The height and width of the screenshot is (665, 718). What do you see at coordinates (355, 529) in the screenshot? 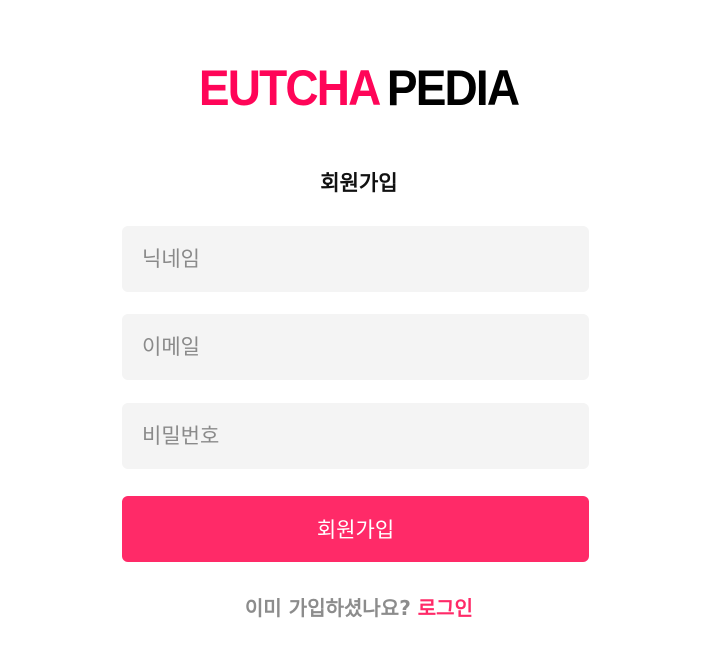
I see `signup-button: 회원가입` at bounding box center [355, 529].